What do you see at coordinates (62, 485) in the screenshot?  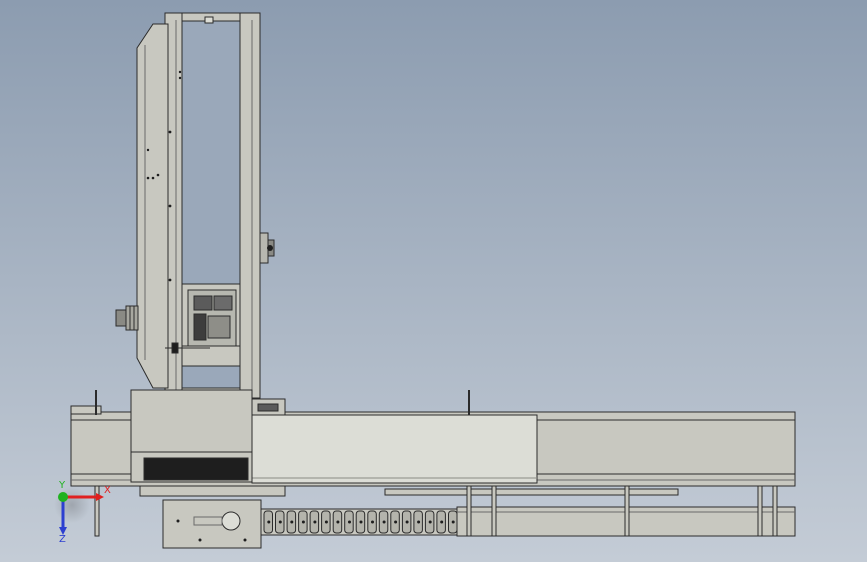 I see `triad-y-label: Y` at bounding box center [62, 485].